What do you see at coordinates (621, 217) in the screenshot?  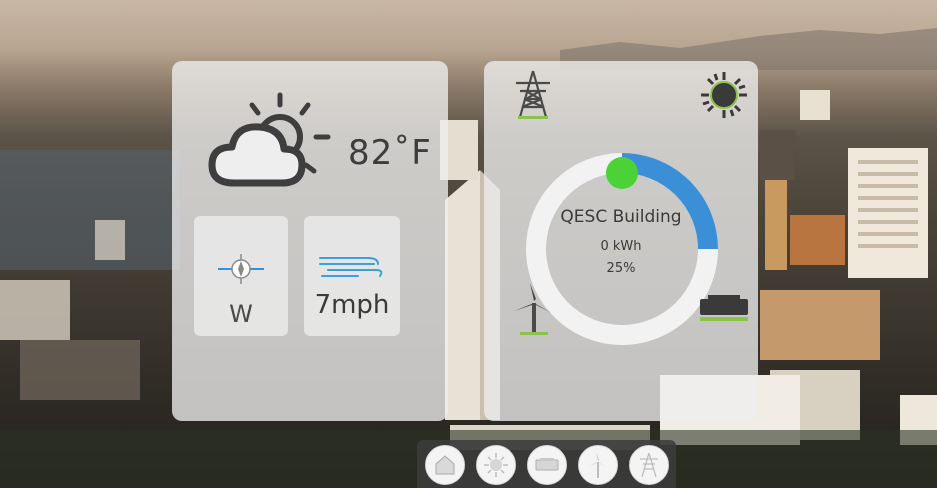 I see `building-name: QESC Building` at bounding box center [621, 217].